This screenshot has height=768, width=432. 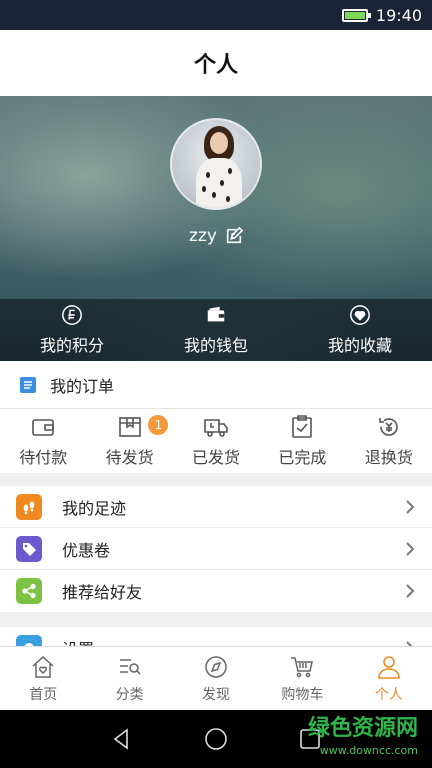 What do you see at coordinates (356, 15) in the screenshot?
I see `battery-icon` at bounding box center [356, 15].